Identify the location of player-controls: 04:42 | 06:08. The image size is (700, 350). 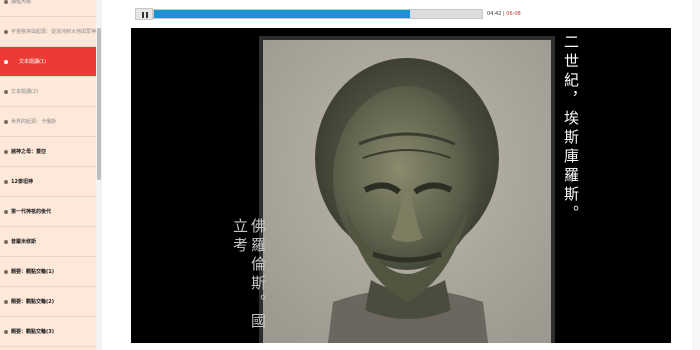
(401, 14).